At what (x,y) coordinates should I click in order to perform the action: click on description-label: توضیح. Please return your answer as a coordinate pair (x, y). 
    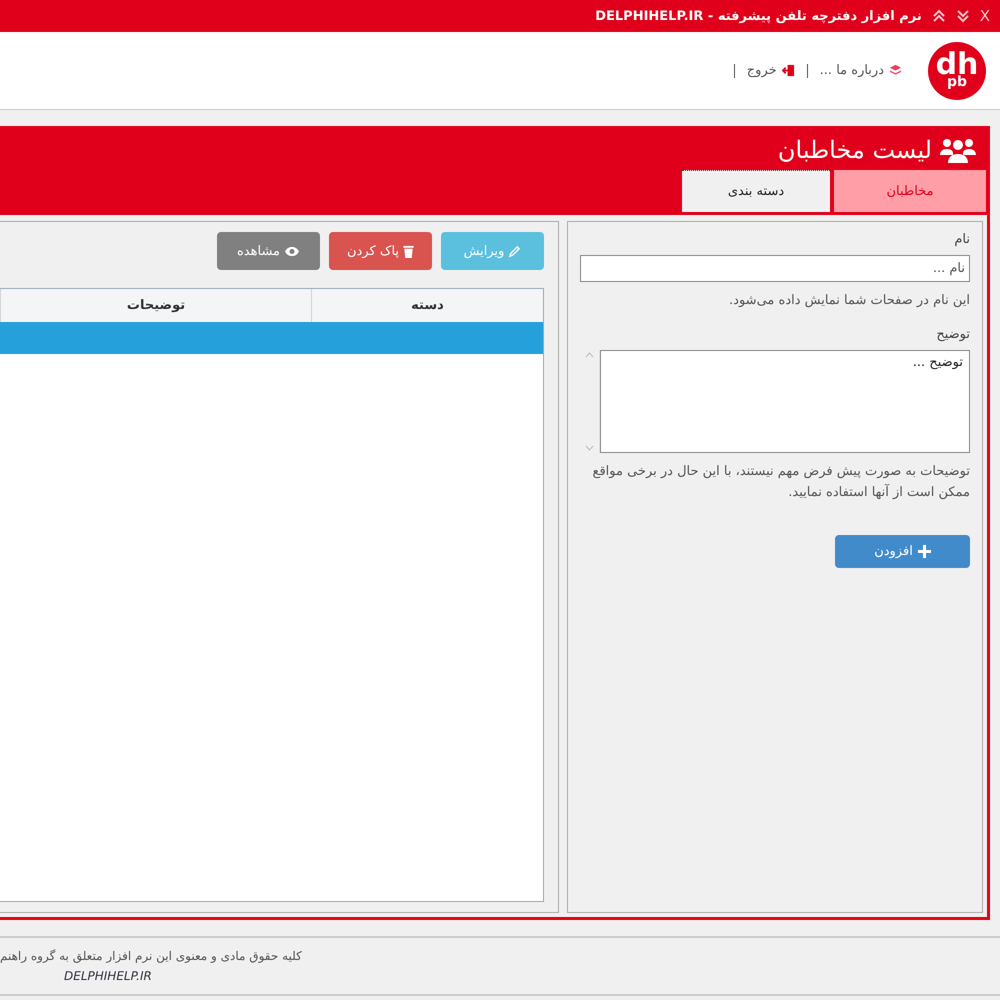
    Looking at the image, I should click on (952, 334).